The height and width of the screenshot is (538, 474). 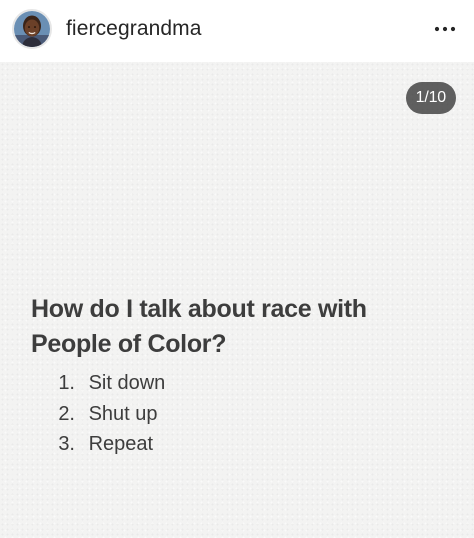 I want to click on post-header: fiercegrandma, so click(x=237, y=31).